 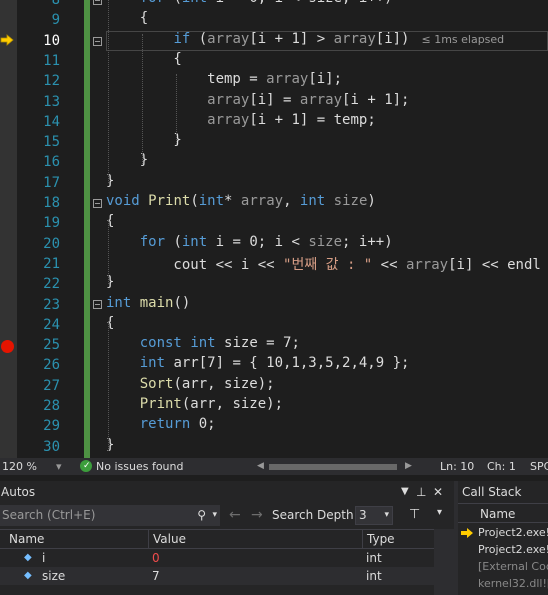 I want to click on column-type: Type, so click(x=378, y=539).